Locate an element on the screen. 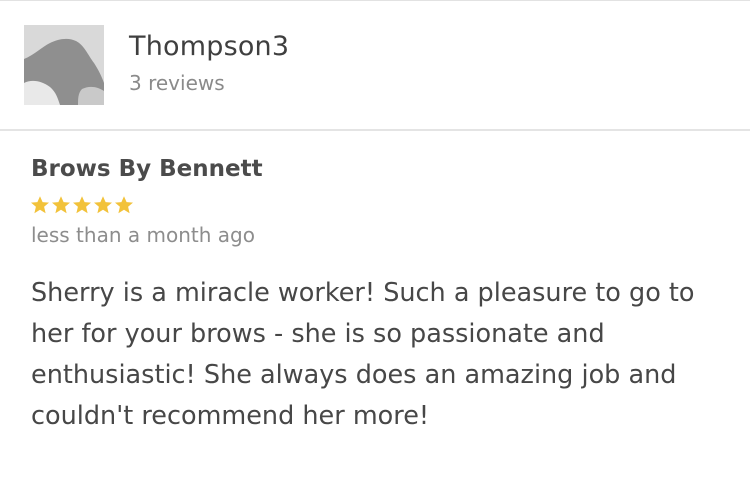  star-rating is located at coordinates (82, 205).